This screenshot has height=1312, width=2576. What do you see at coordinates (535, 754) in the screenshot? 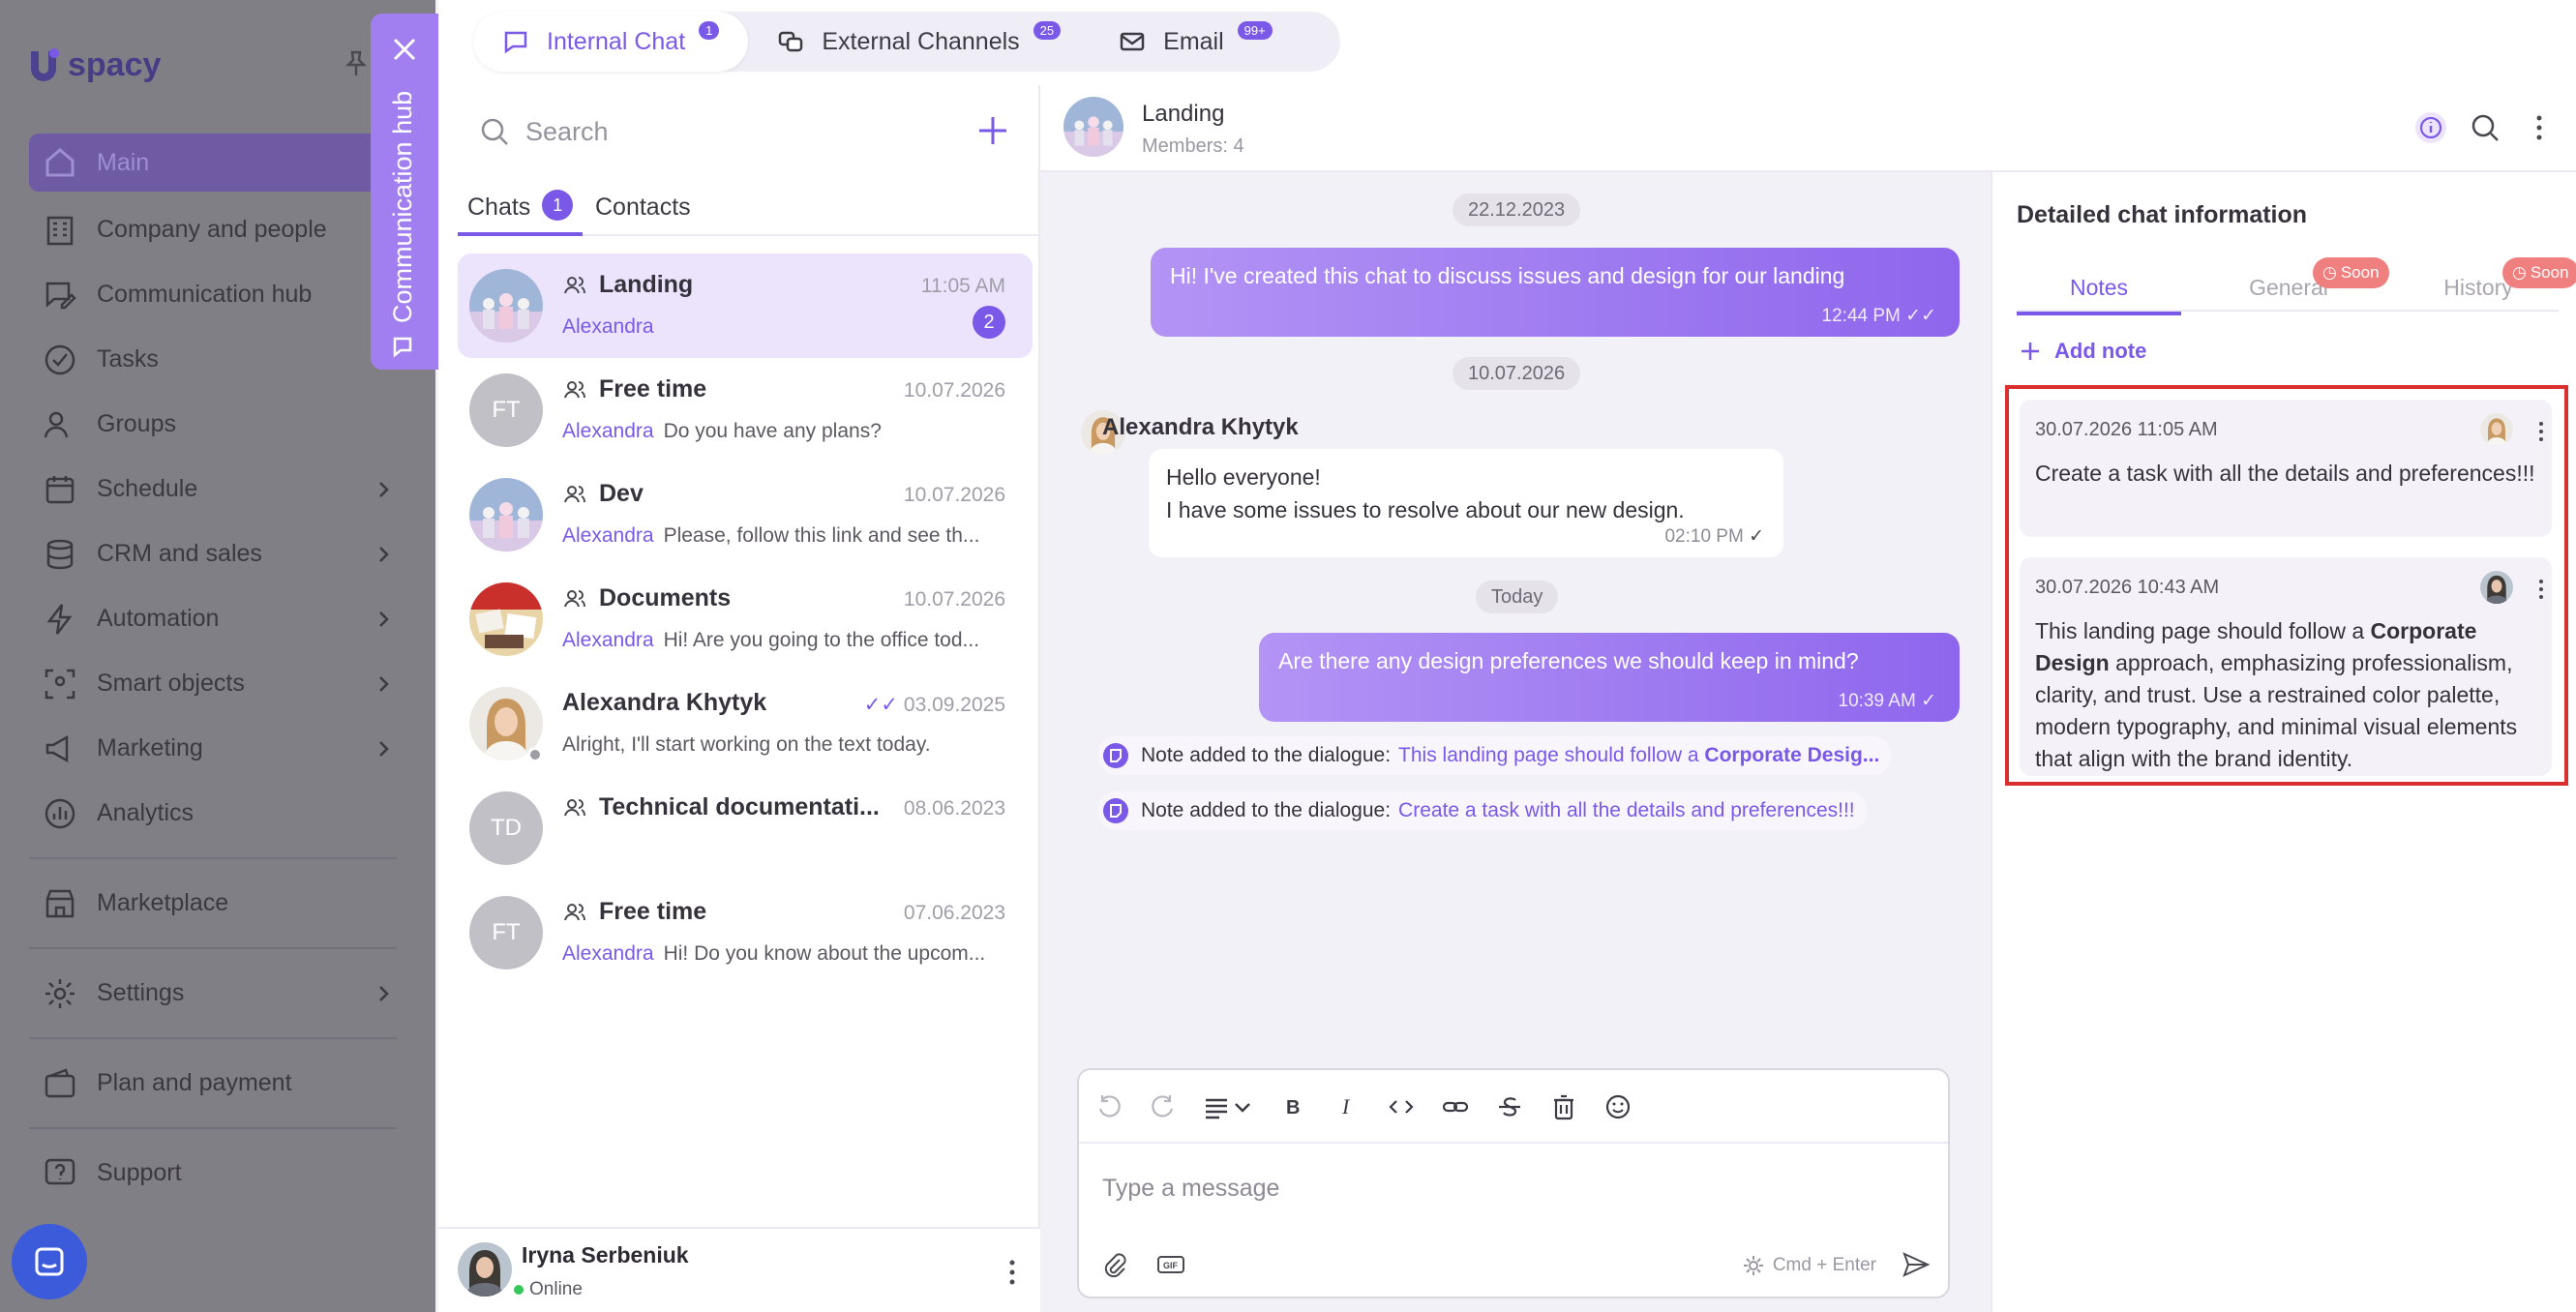
I see `status-dot` at bounding box center [535, 754].